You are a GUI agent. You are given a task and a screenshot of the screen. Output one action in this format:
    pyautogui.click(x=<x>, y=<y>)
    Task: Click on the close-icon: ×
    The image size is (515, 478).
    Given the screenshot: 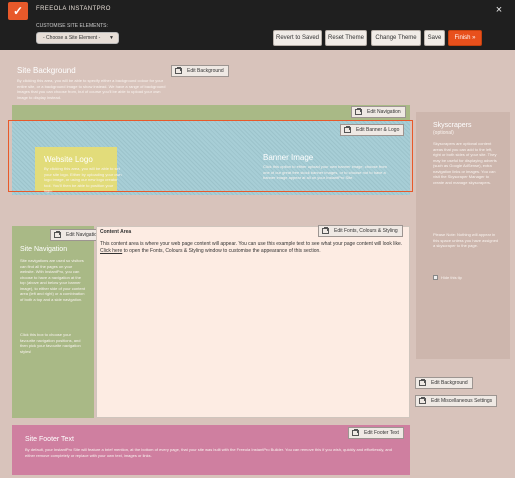 What is the action you would take?
    pyautogui.click(x=499, y=10)
    